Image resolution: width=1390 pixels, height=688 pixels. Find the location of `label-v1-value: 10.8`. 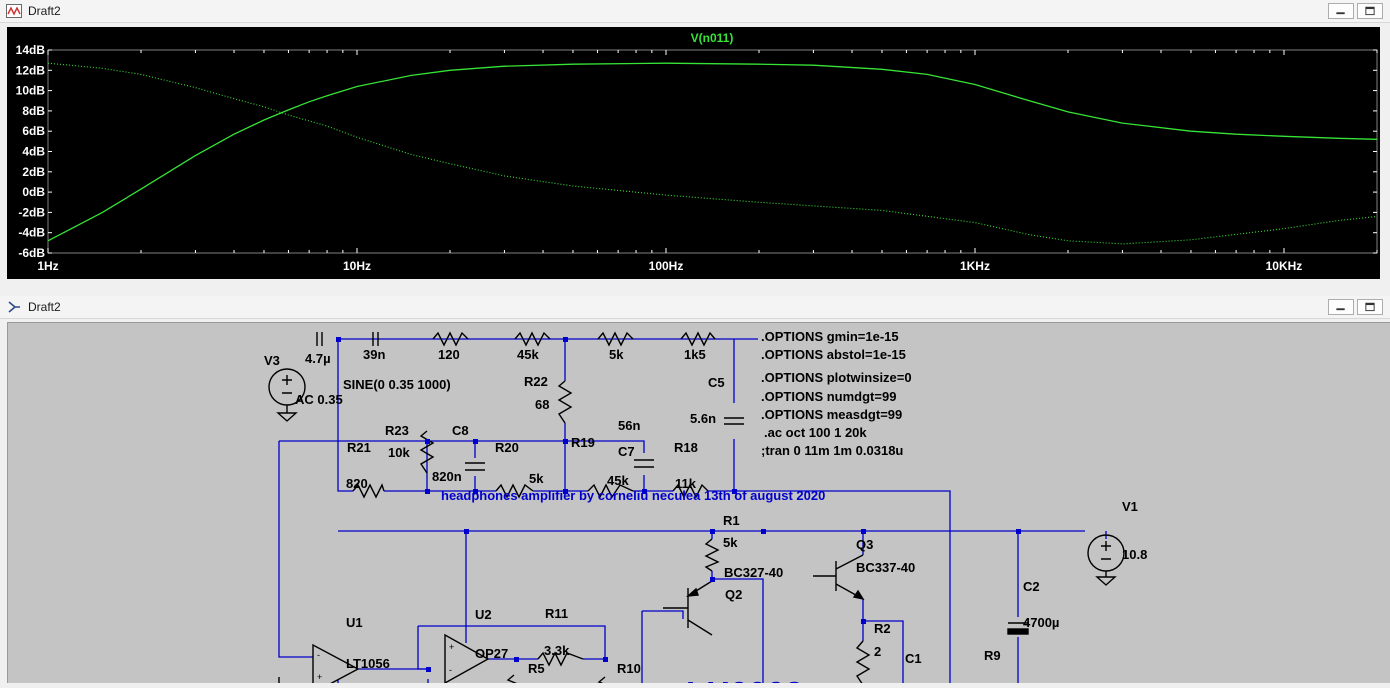

label-v1-value: 10.8 is located at coordinates (1134, 554).